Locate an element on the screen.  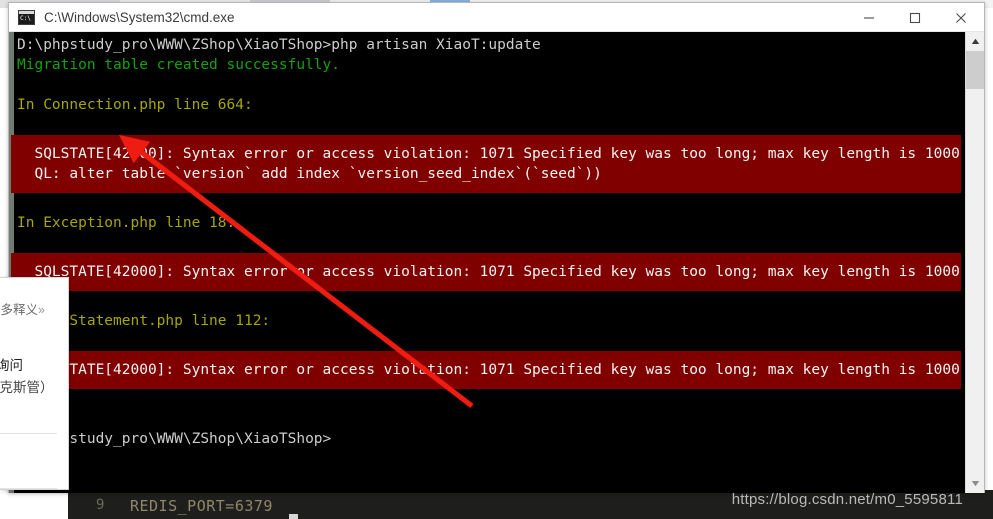
console-section-header-connection: In Connection.php line 664: is located at coordinates (135, 105).